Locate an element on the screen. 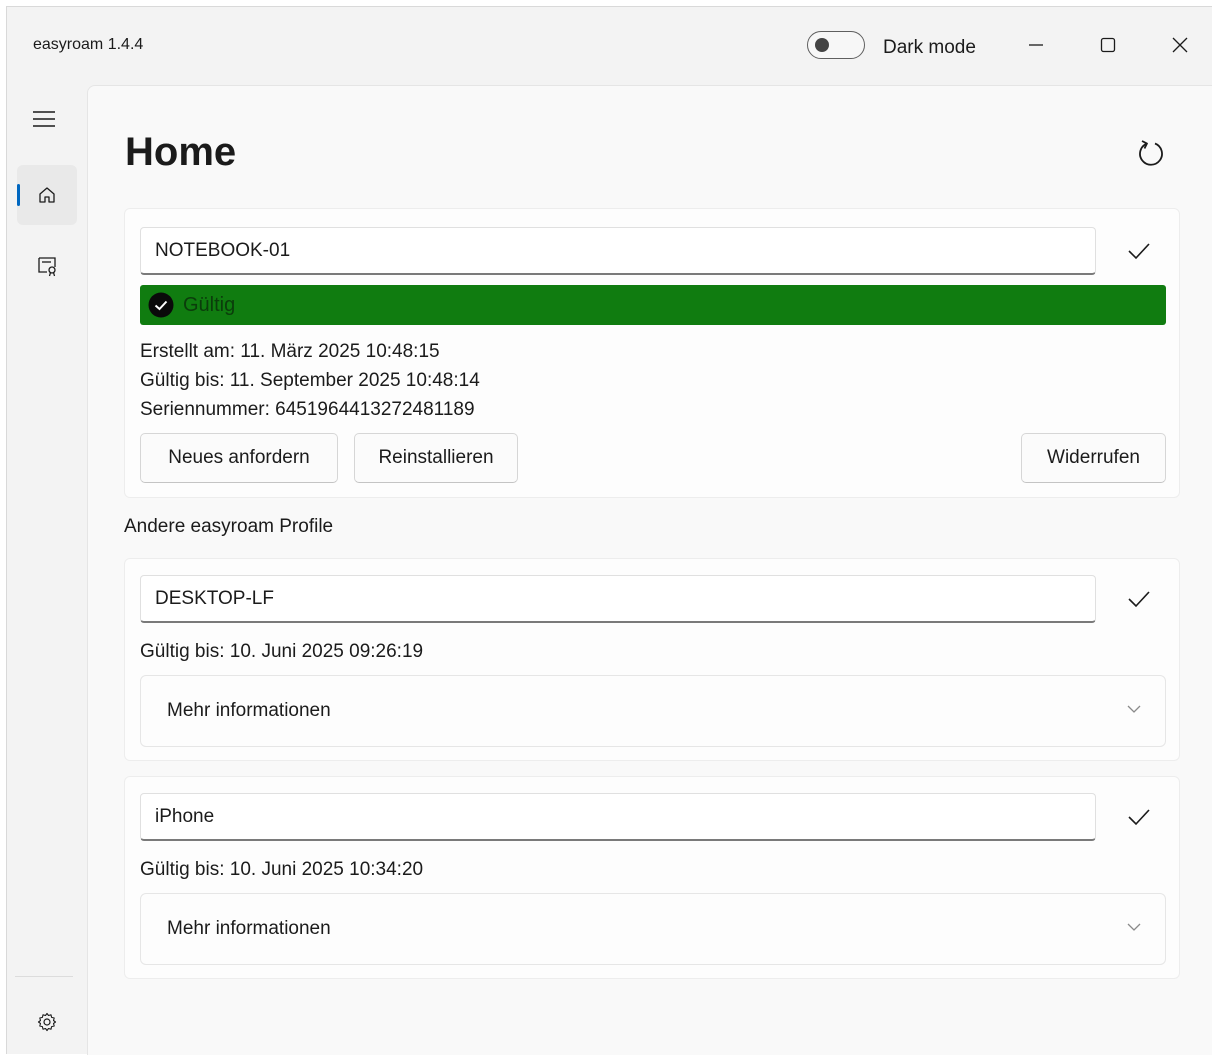  refresh-button is located at coordinates (1151, 153).